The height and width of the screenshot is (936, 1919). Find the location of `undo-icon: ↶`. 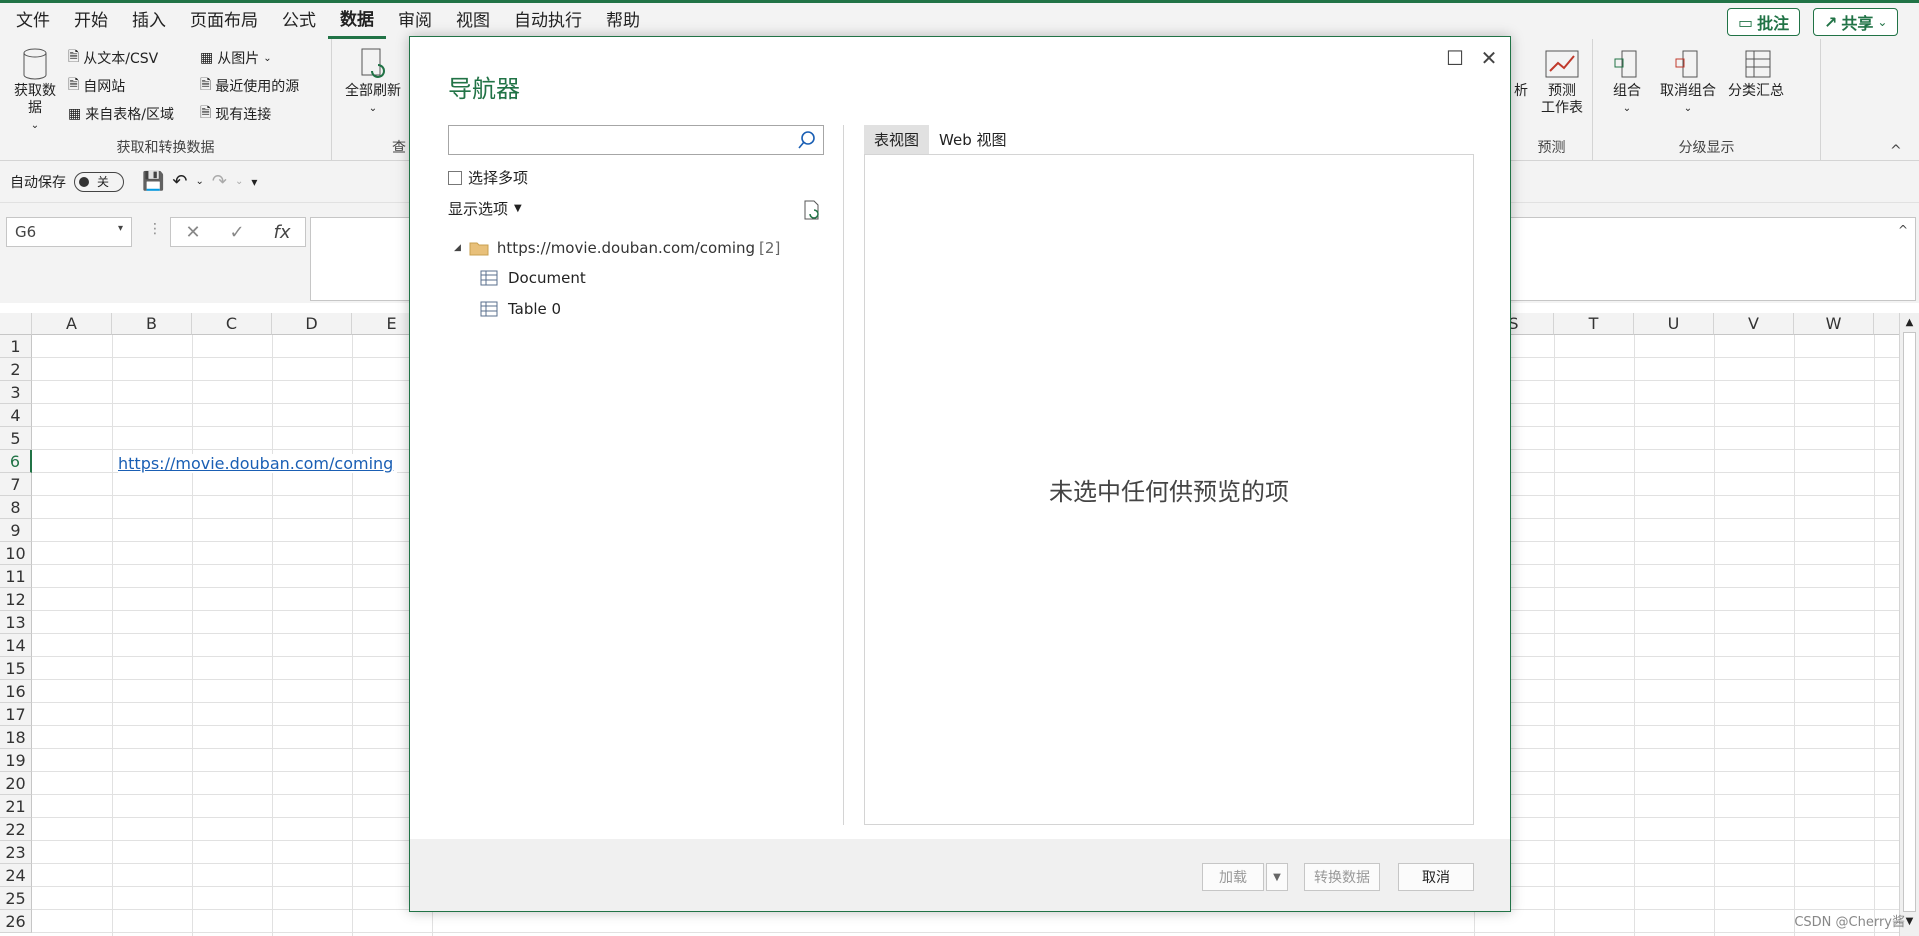

undo-icon: ↶ is located at coordinates (179, 181).